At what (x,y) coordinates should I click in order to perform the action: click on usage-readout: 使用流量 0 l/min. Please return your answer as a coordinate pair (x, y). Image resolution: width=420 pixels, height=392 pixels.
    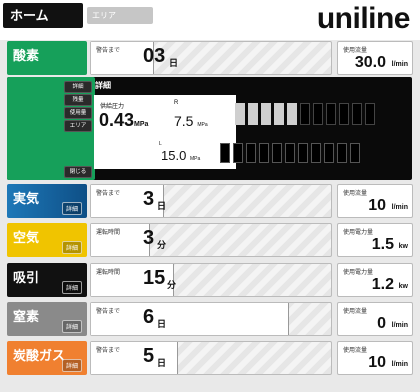
    Looking at the image, I should click on (375, 319).